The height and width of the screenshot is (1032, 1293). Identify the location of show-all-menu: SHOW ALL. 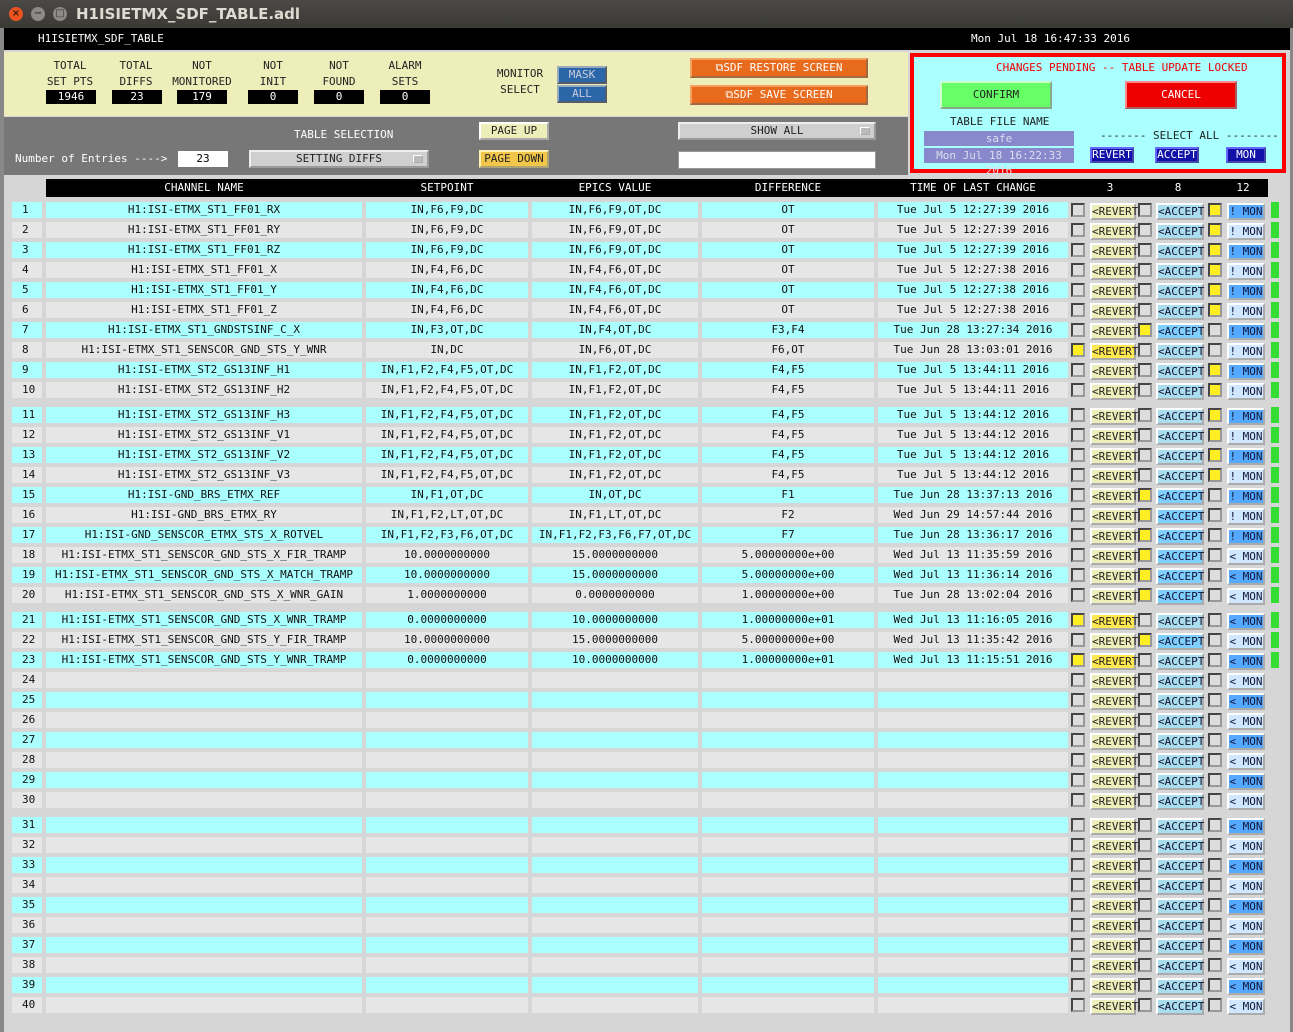
(777, 131).